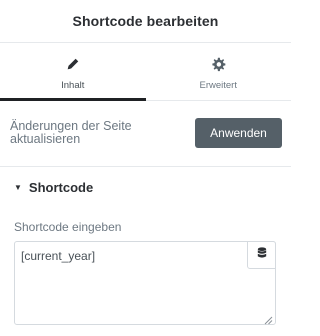 The image size is (320, 336). I want to click on database-icon, so click(262, 255).